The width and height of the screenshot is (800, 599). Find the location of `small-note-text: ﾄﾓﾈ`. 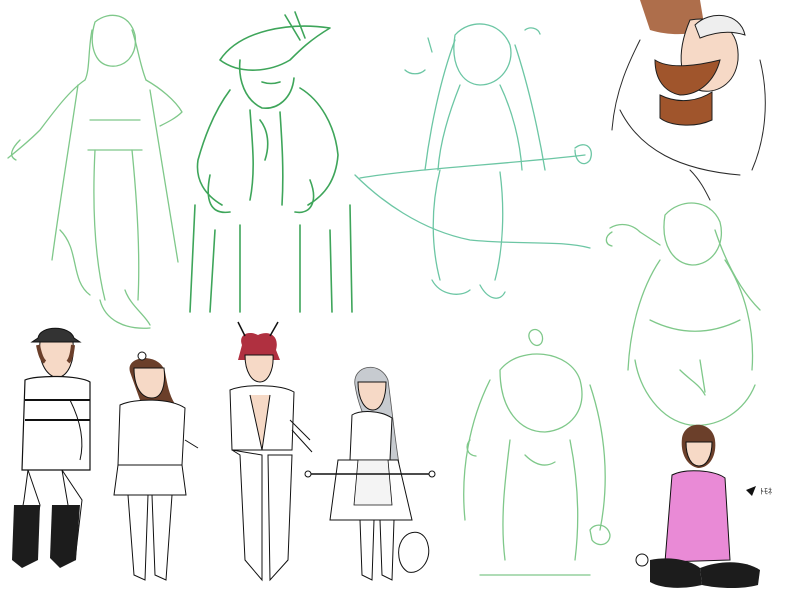

small-note-text: ﾄﾓﾈ is located at coordinates (766, 491).